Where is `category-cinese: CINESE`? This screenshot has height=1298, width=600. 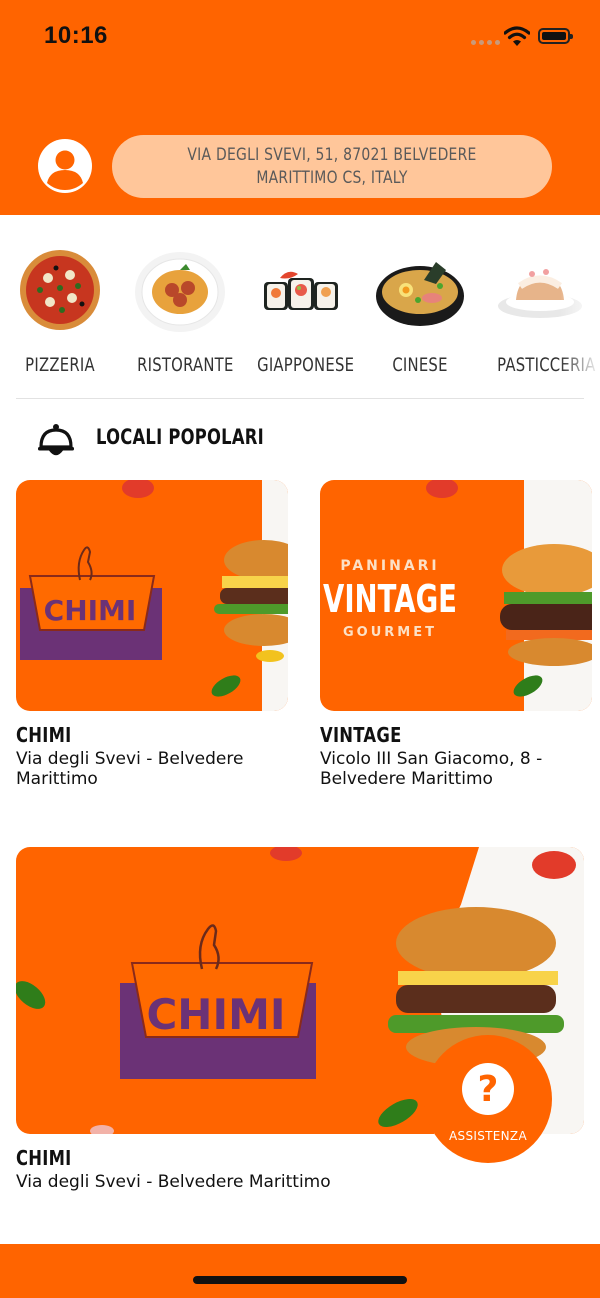 category-cinese: CINESE is located at coordinates (420, 308).